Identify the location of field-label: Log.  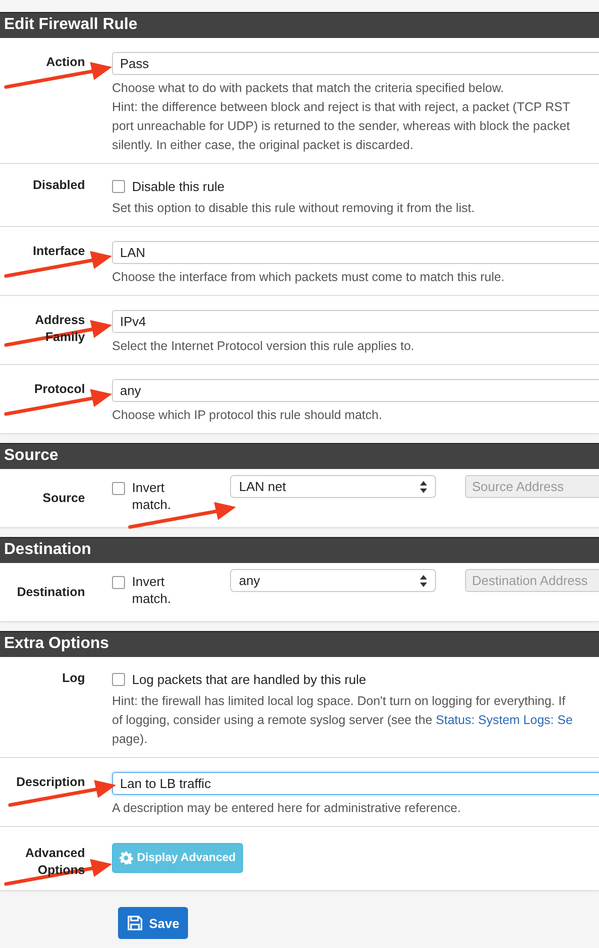
(73, 678).